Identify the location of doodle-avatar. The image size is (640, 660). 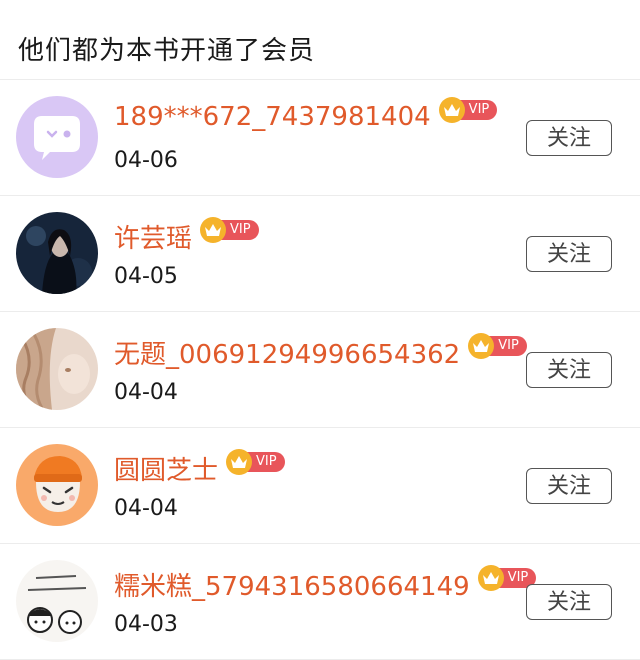
(57, 601).